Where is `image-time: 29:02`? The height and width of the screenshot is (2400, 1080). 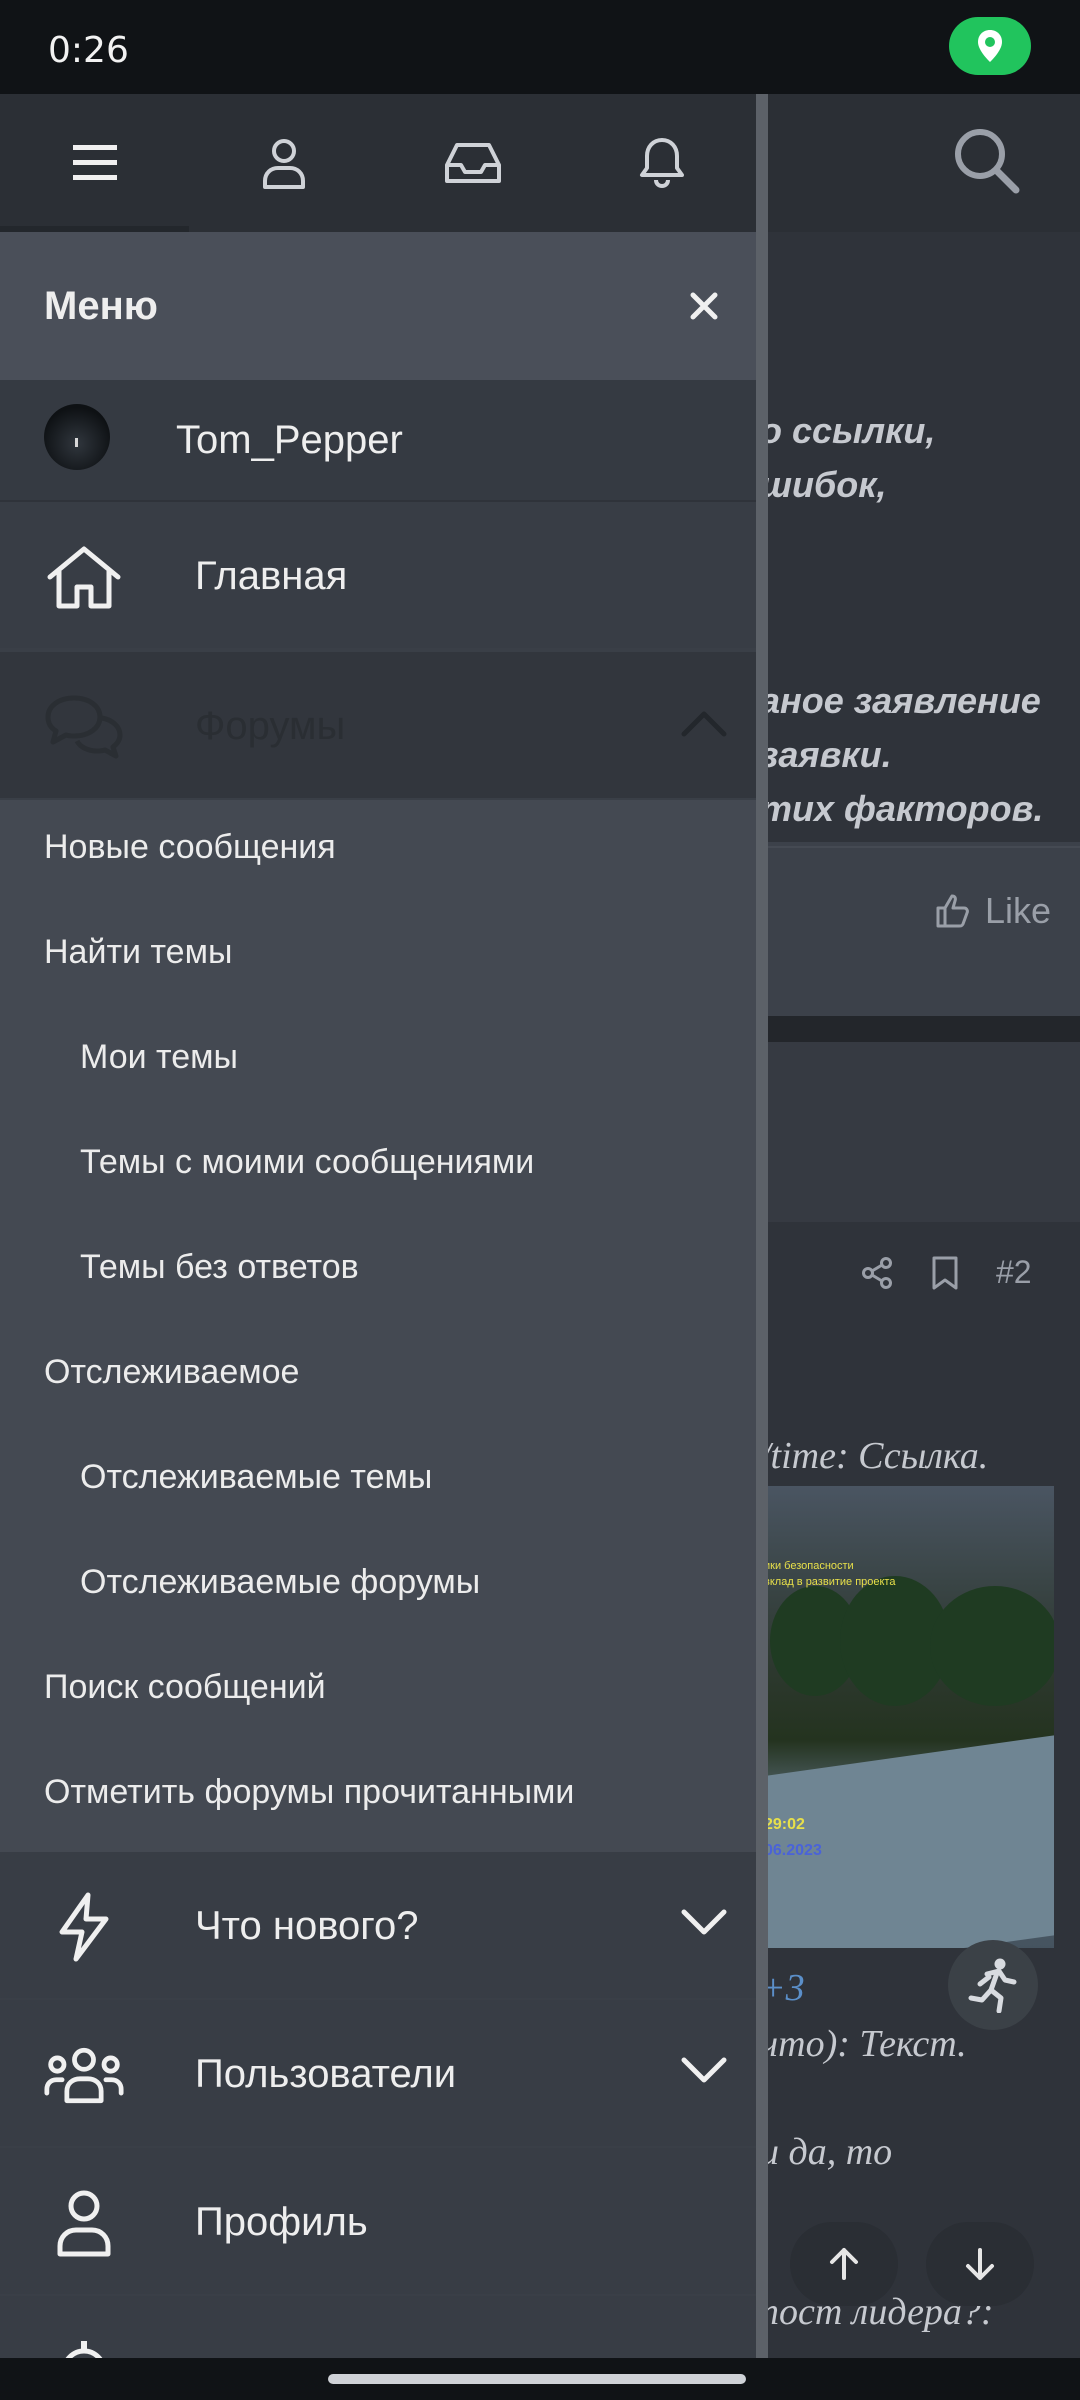
image-time: 29:02 is located at coordinates (784, 1824).